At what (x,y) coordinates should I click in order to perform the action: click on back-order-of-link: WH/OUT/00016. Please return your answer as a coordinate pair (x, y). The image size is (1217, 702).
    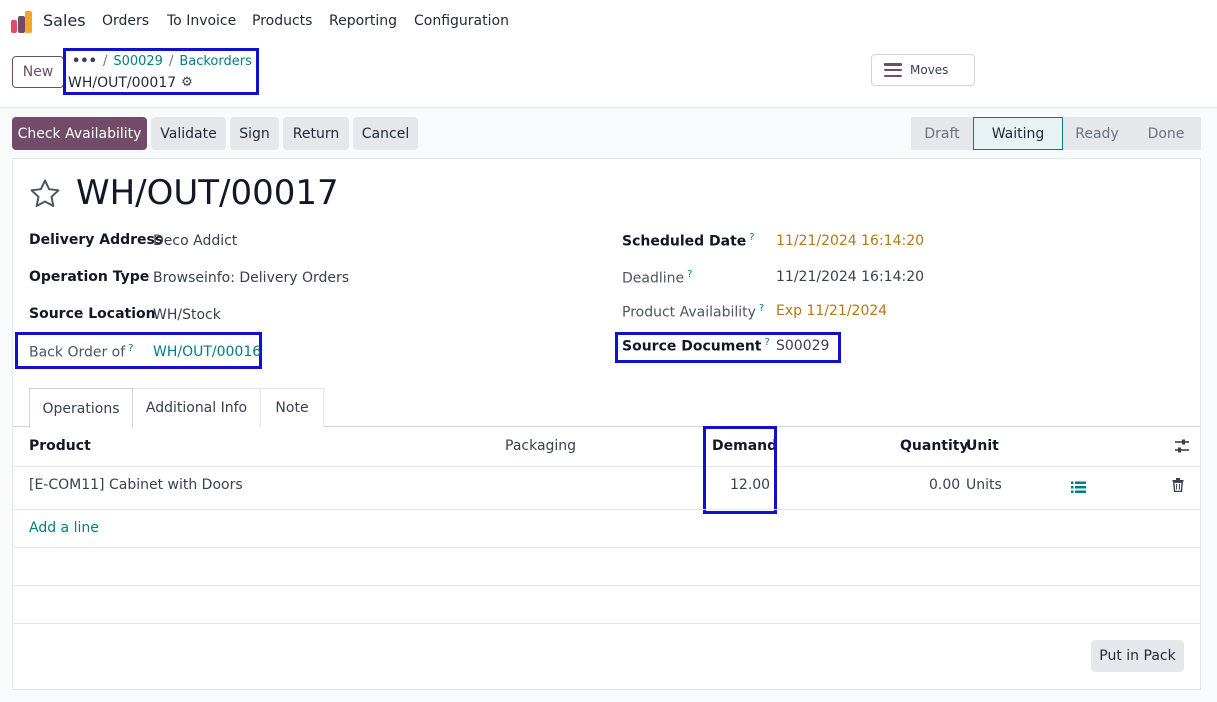
    Looking at the image, I should click on (207, 352).